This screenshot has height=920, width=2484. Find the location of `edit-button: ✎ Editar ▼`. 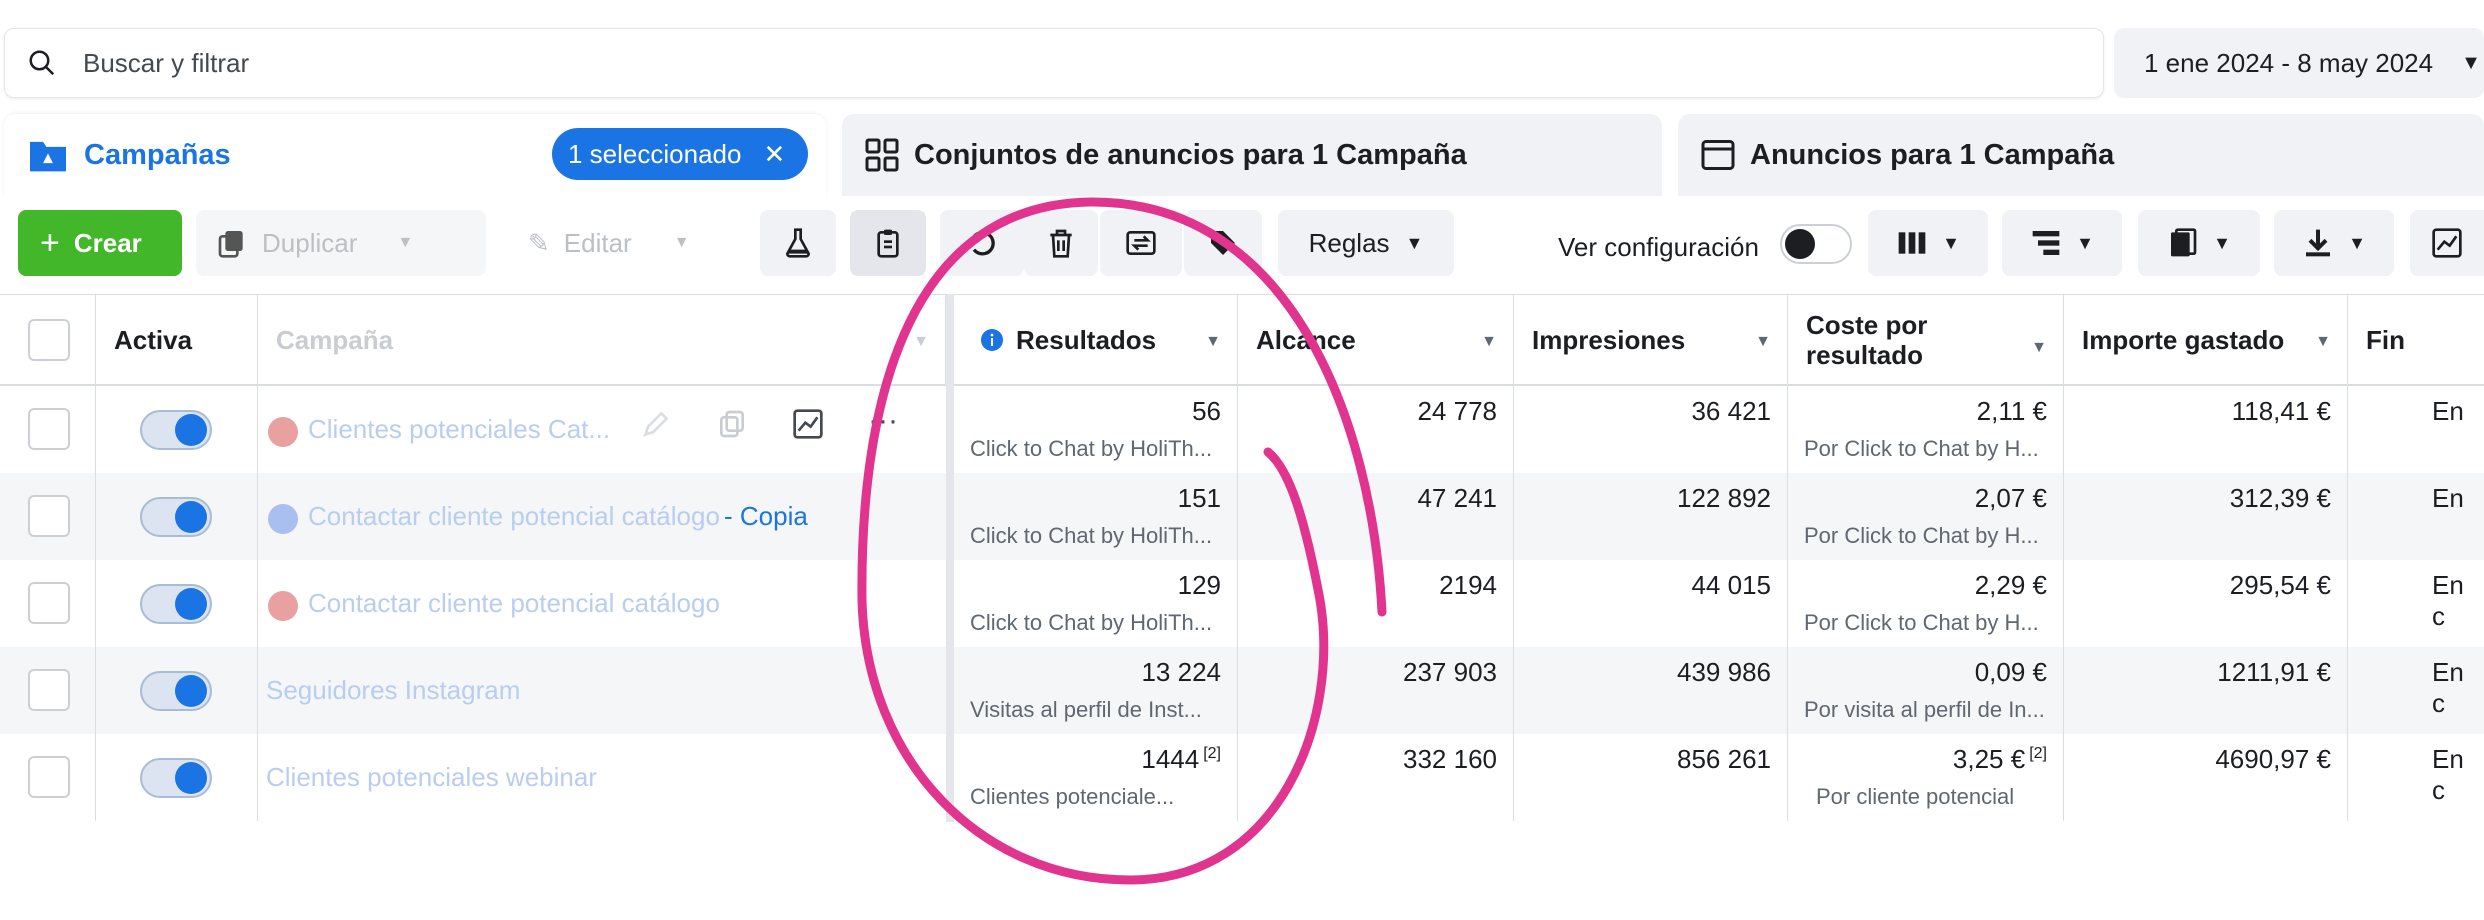

edit-button: ✎ Editar ▼ is located at coordinates (621, 243).